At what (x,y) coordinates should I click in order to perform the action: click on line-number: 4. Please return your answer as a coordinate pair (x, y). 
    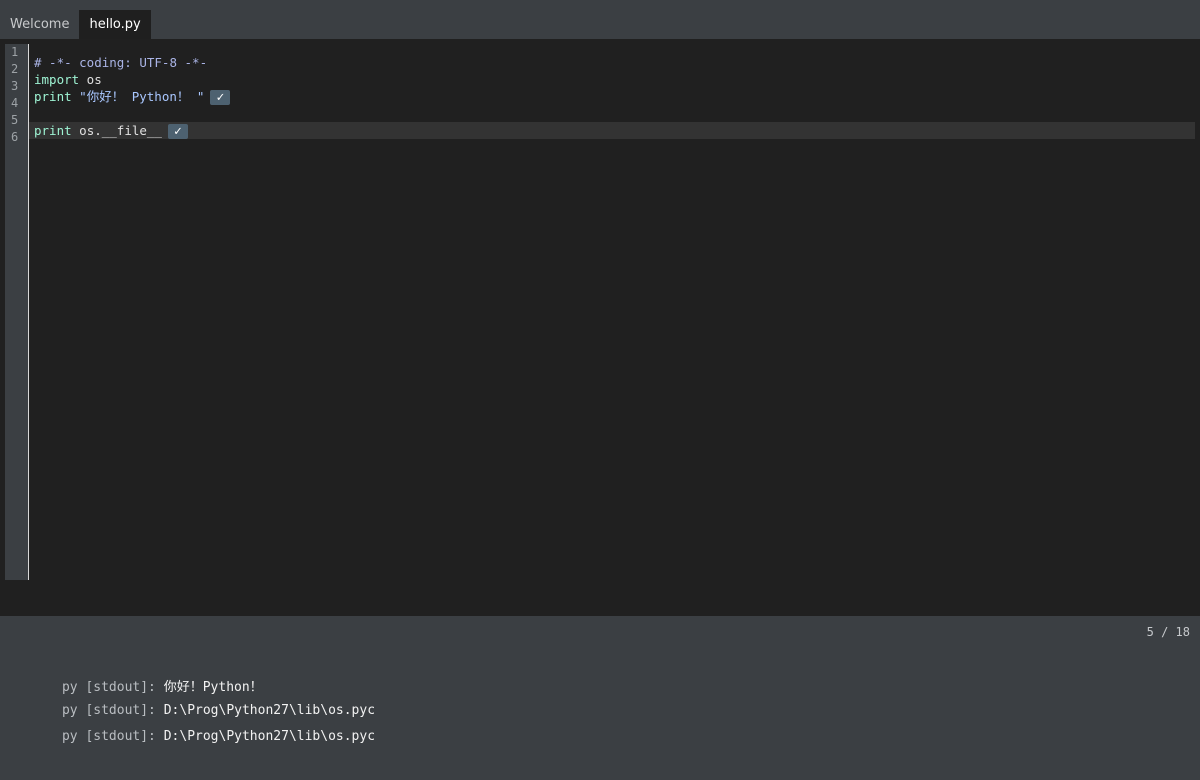
    Looking at the image, I should click on (15, 103).